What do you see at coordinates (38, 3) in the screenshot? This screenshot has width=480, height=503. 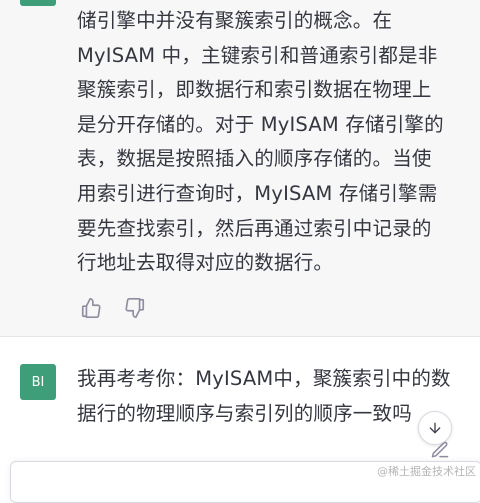 I see `assistant-avatar` at bounding box center [38, 3].